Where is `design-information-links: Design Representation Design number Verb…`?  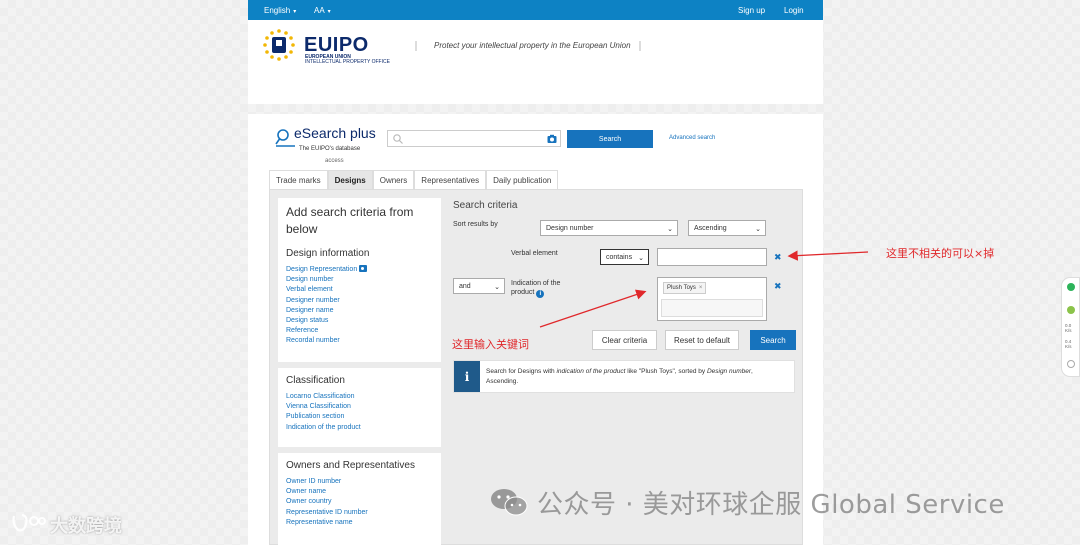
design-information-links: Design Representation Design number Verb… is located at coordinates (327, 306).